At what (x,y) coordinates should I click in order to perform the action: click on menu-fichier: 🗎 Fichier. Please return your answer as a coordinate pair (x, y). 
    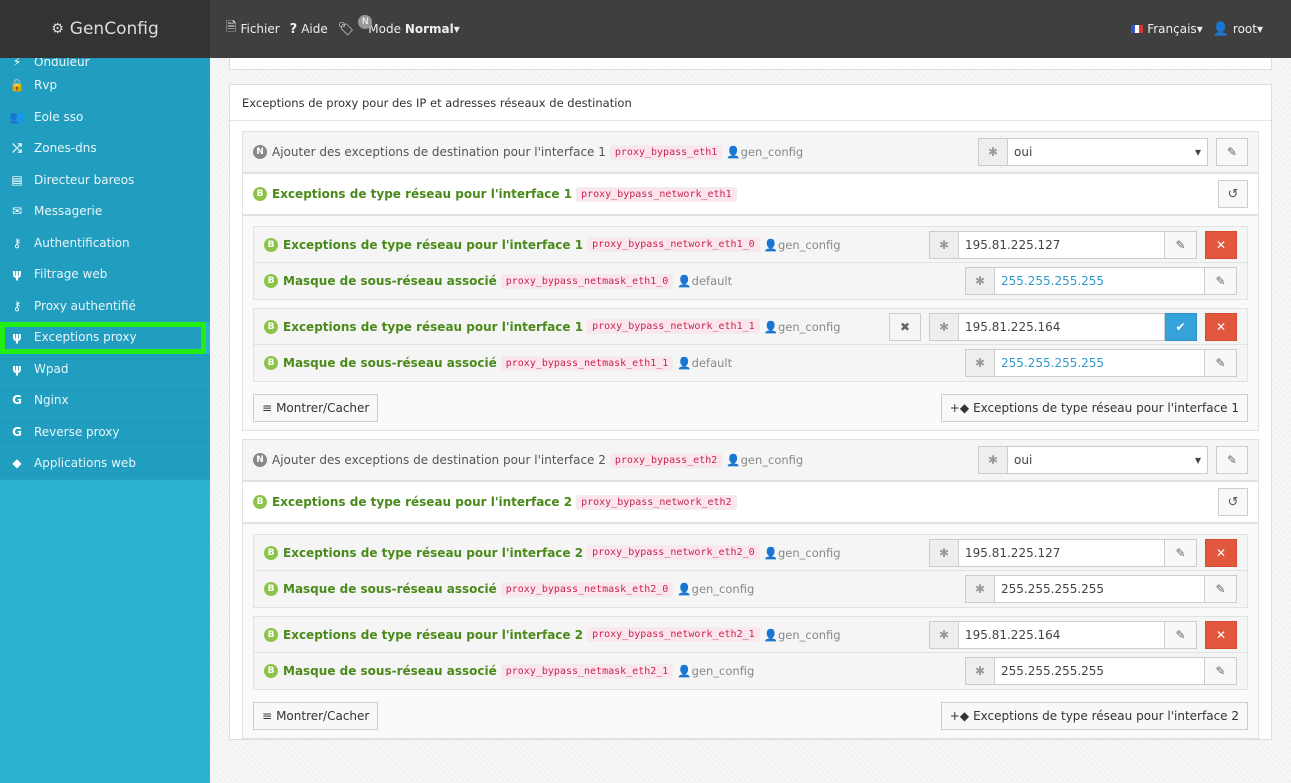
    Looking at the image, I should click on (253, 29).